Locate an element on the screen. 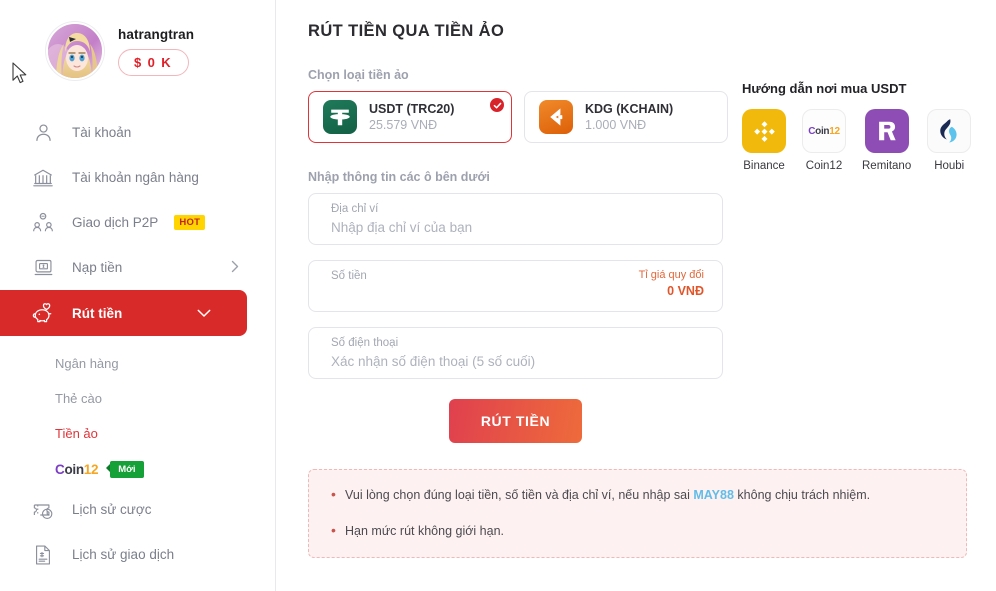 This screenshot has height=591, width=996. submit-row: RÚT TIỀN is located at coordinates (515, 421).